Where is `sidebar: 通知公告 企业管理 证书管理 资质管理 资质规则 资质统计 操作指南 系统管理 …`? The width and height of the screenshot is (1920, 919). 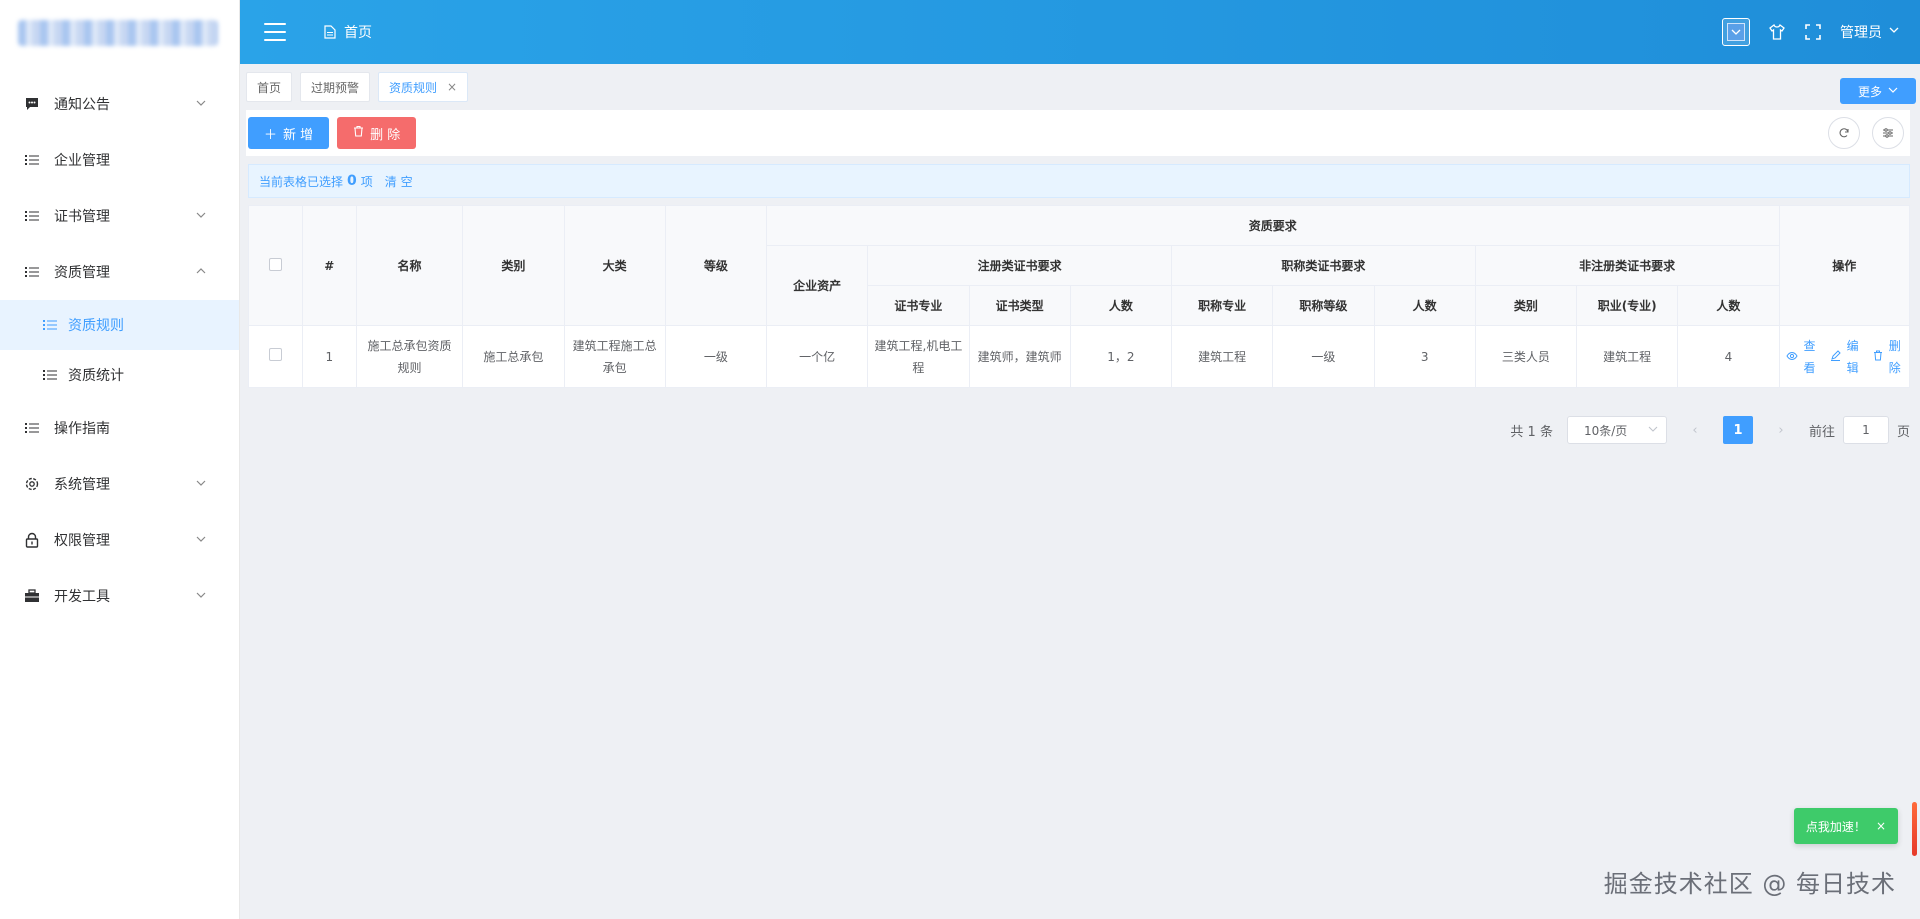 sidebar: 通知公告 企业管理 证书管理 资质管理 资质规则 资质统计 操作指南 系统管理 … is located at coordinates (120, 459).